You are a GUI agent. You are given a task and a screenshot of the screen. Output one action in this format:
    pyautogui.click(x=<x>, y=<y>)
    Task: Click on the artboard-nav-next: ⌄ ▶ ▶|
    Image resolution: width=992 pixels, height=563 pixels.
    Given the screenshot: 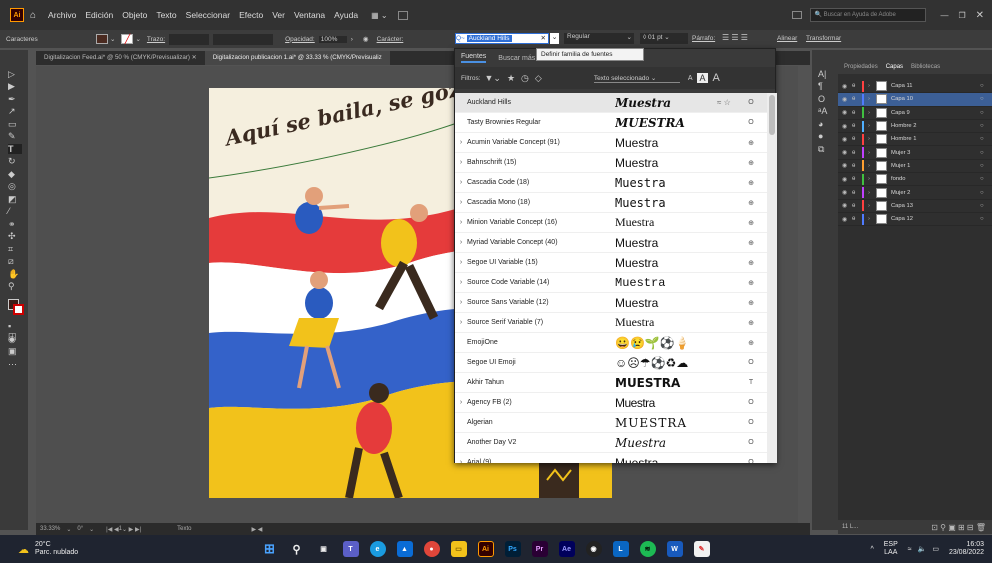 What is the action you would take?
    pyautogui.click(x=131, y=529)
    